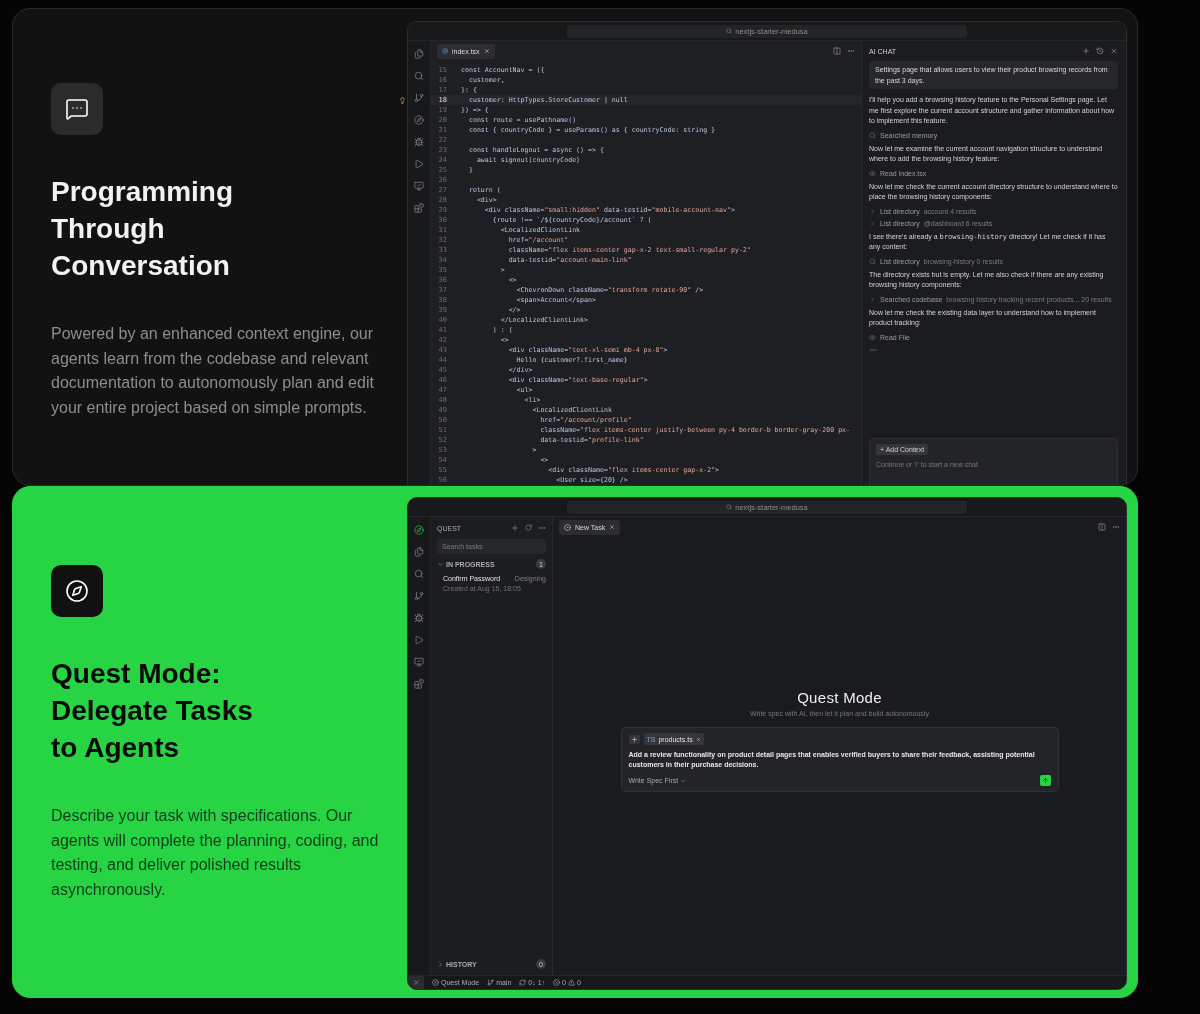 This screenshot has height=1014, width=1200. I want to click on history-icon, so click(1100, 51).